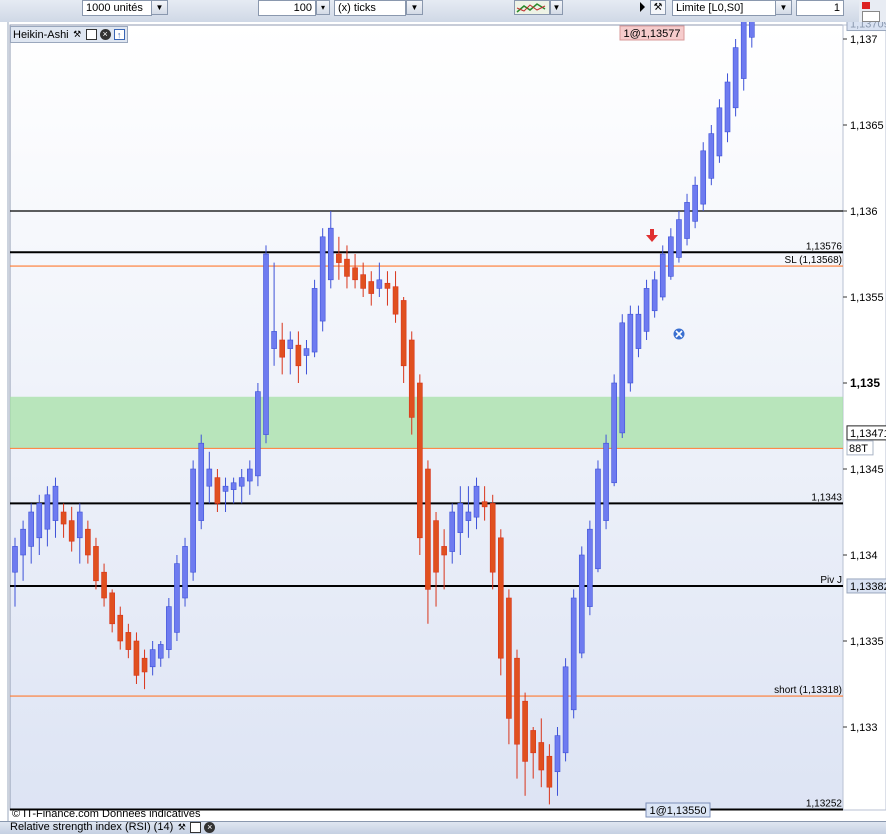  What do you see at coordinates (92, 827) in the screenshot?
I see `rsi-title: Relative strength index (RSI) (14)` at bounding box center [92, 827].